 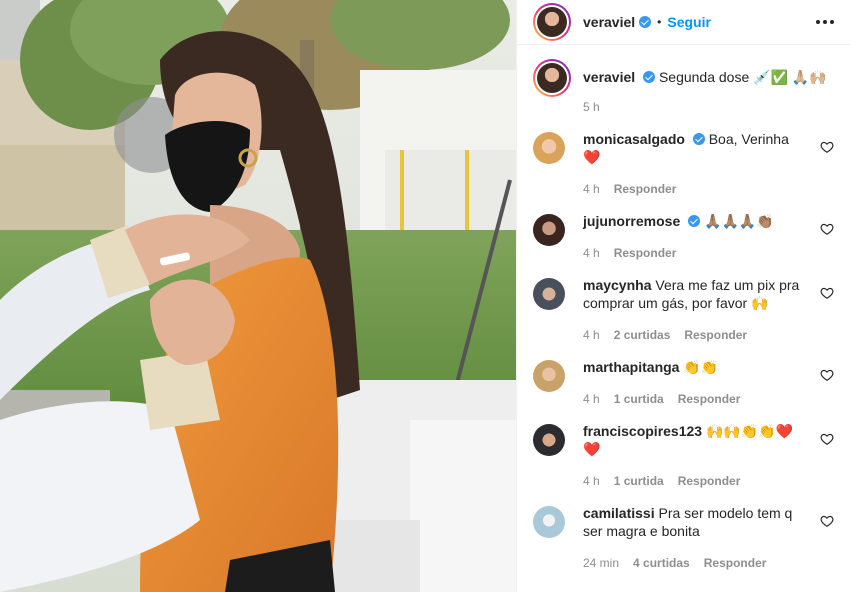 I want to click on comment-item: marthapitanga 👏👏 4 h 1 curtida Responder, so click(x=683, y=383).